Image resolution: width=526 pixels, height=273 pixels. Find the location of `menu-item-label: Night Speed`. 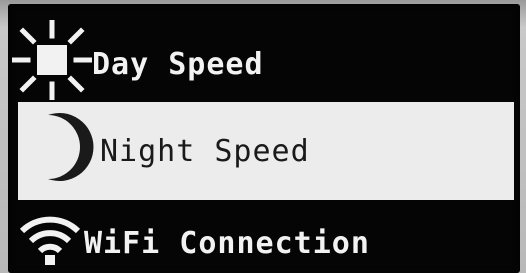

menu-item-label: Night Speed is located at coordinates (205, 151).